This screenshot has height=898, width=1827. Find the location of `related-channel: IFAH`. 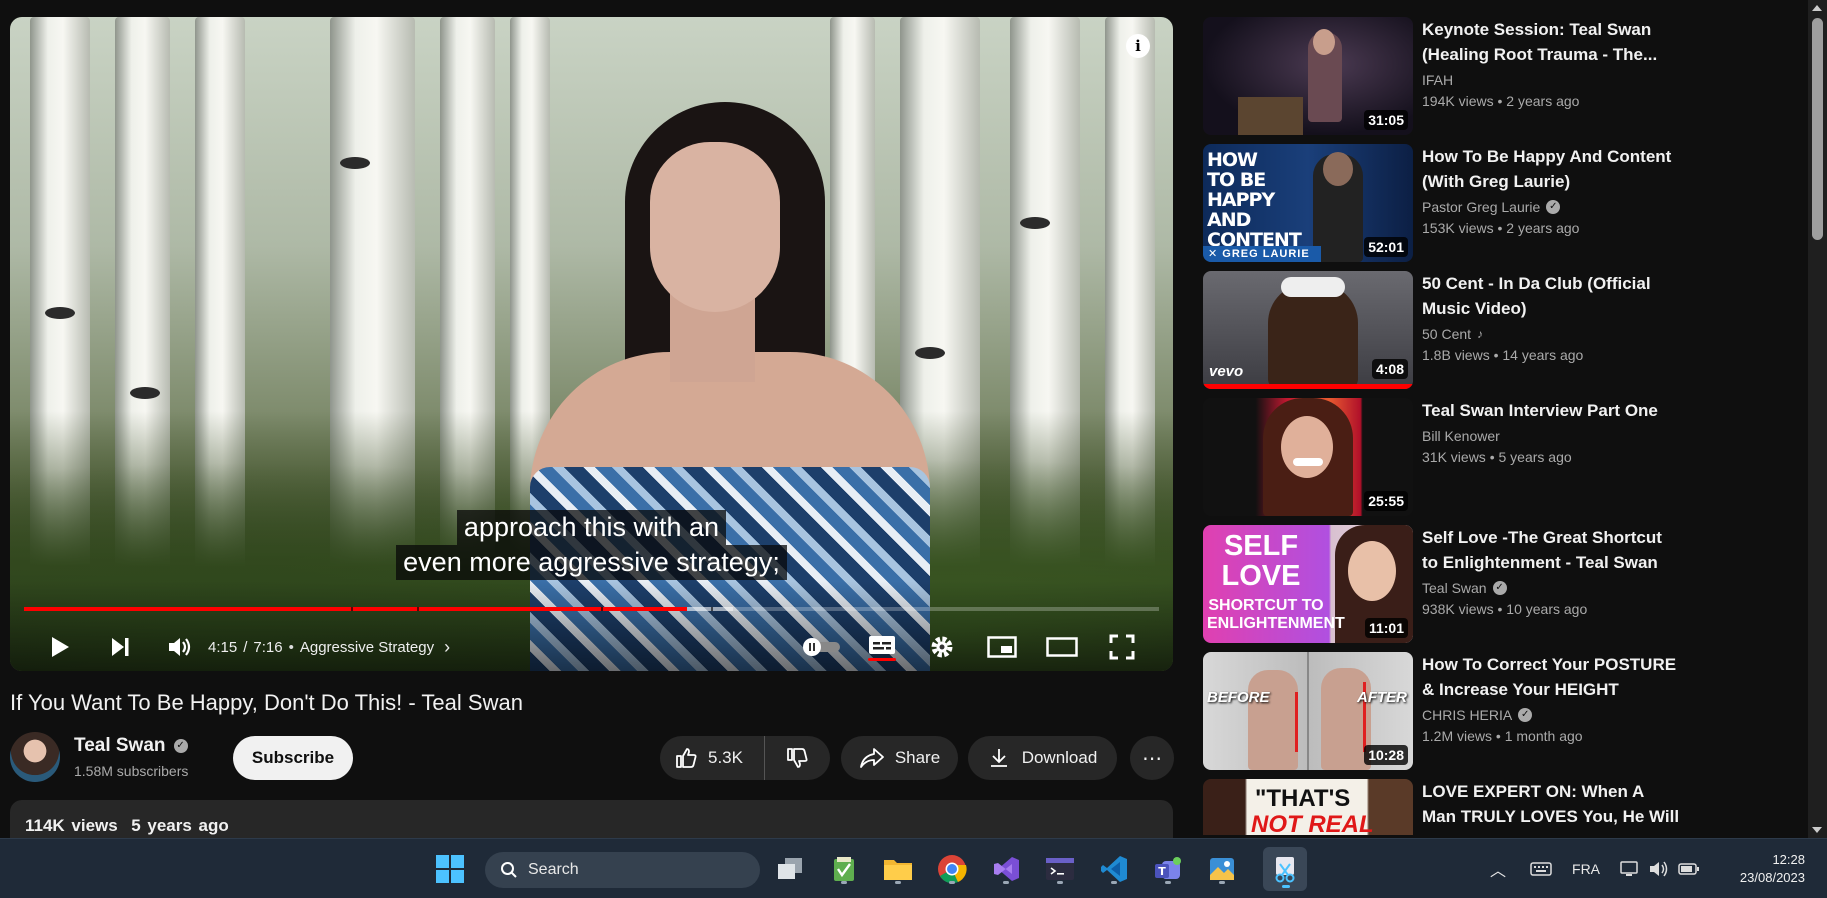

related-channel: IFAH is located at coordinates (1437, 80).